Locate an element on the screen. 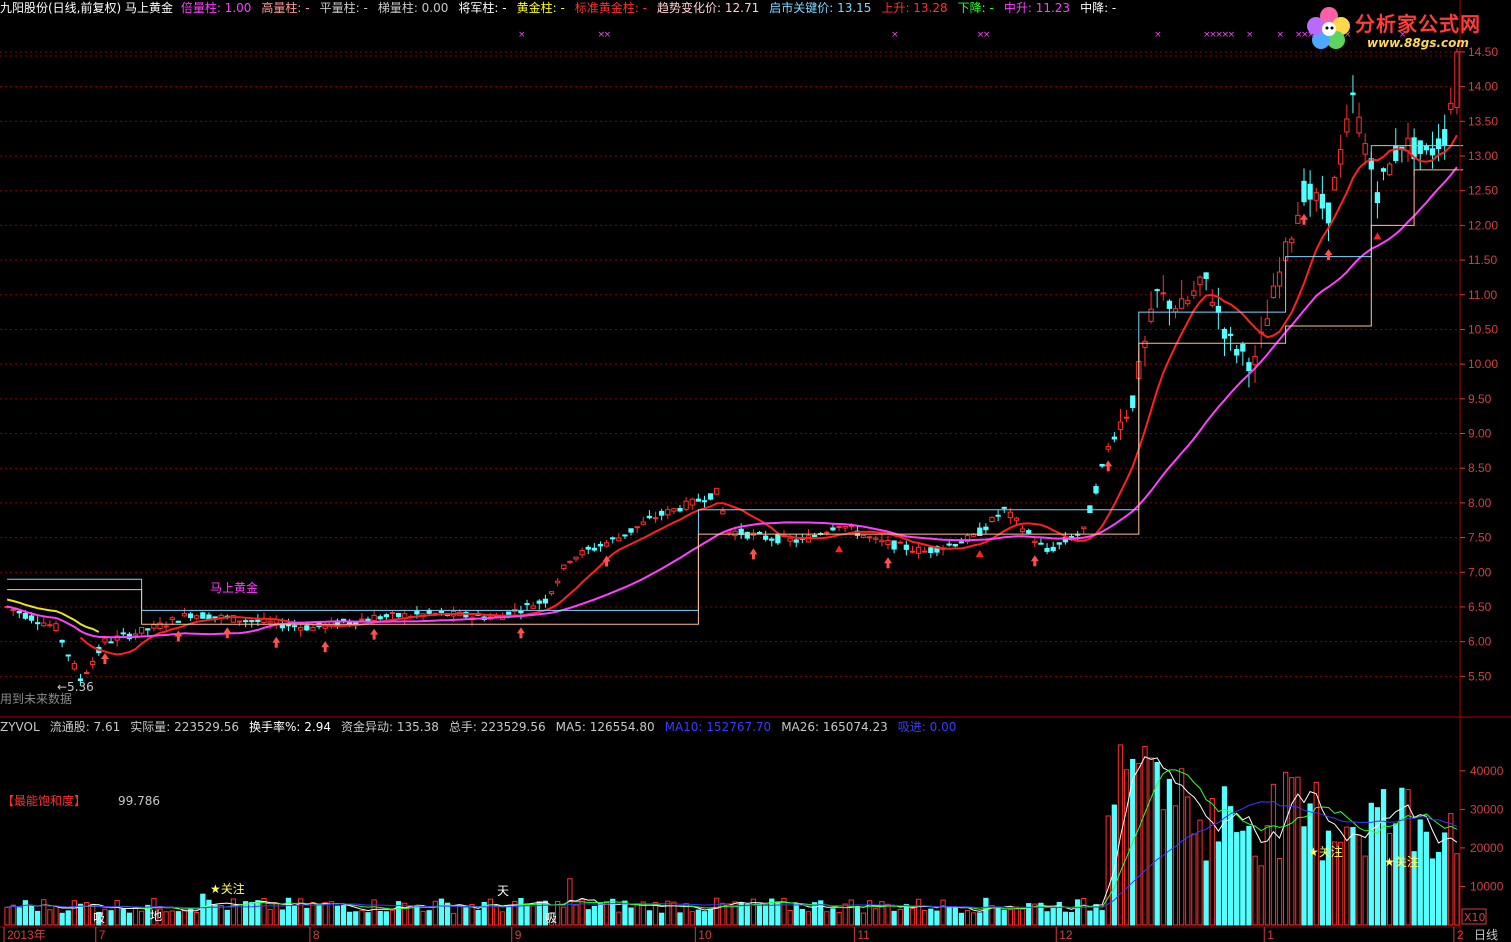  watch-label-2: ★关注 is located at coordinates (1325, 851).